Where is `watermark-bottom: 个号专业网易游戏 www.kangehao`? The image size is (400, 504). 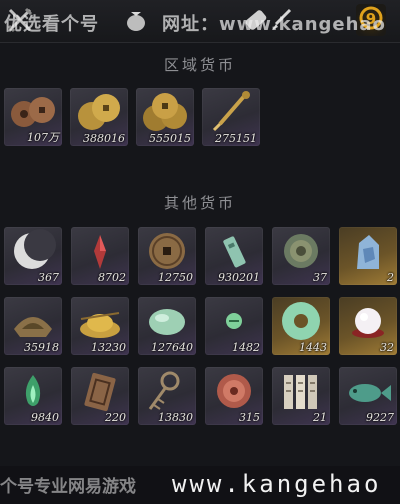
watermark-bottom: 个号专业网易游戏 www.kangehao is located at coordinates (200, 485).